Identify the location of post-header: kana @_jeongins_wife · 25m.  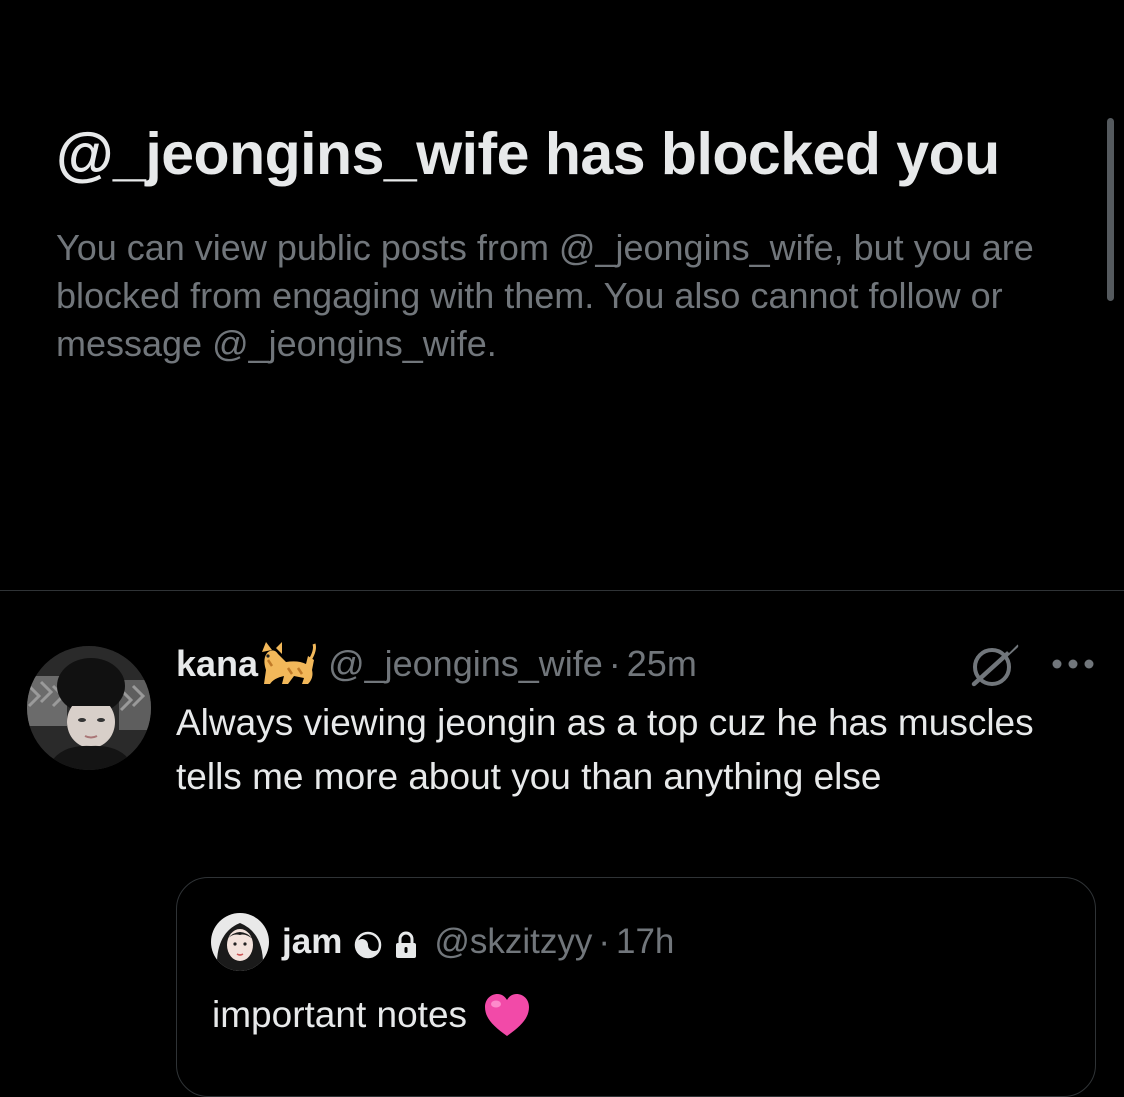
(436, 664).